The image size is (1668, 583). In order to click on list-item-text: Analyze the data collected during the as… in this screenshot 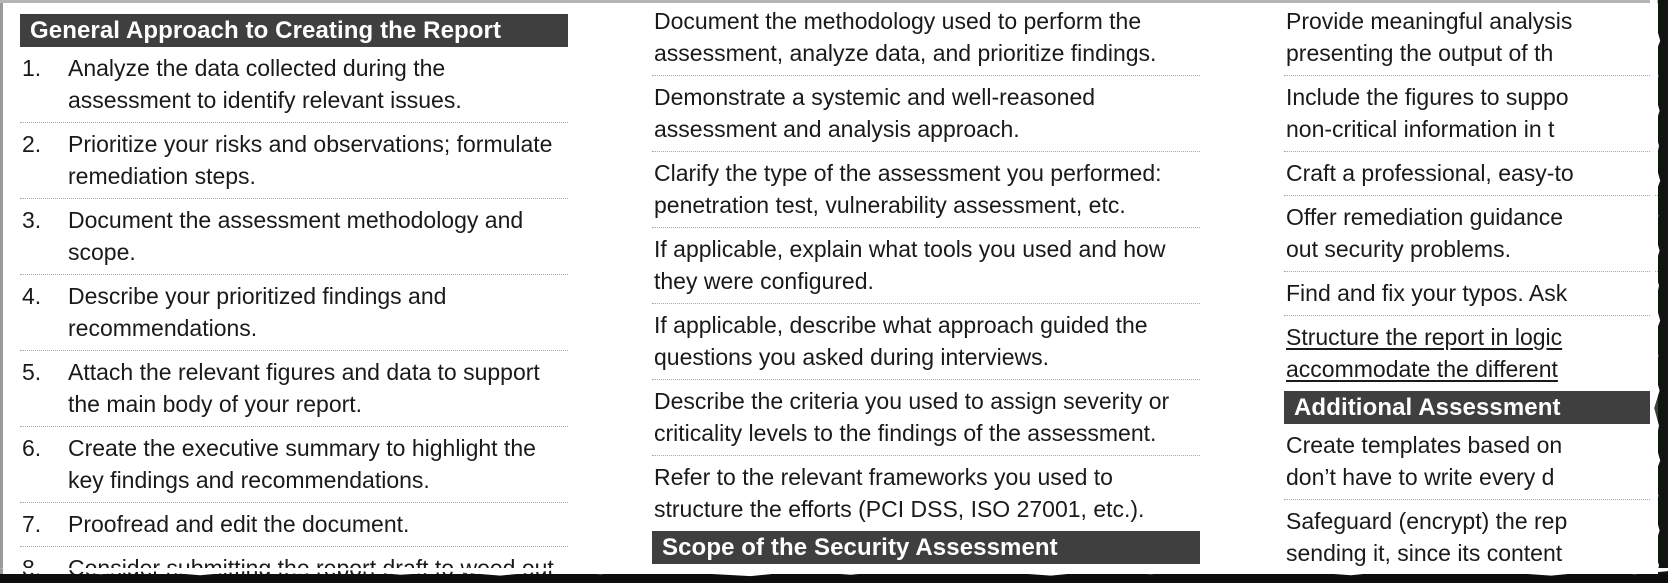, I will do `click(265, 84)`.